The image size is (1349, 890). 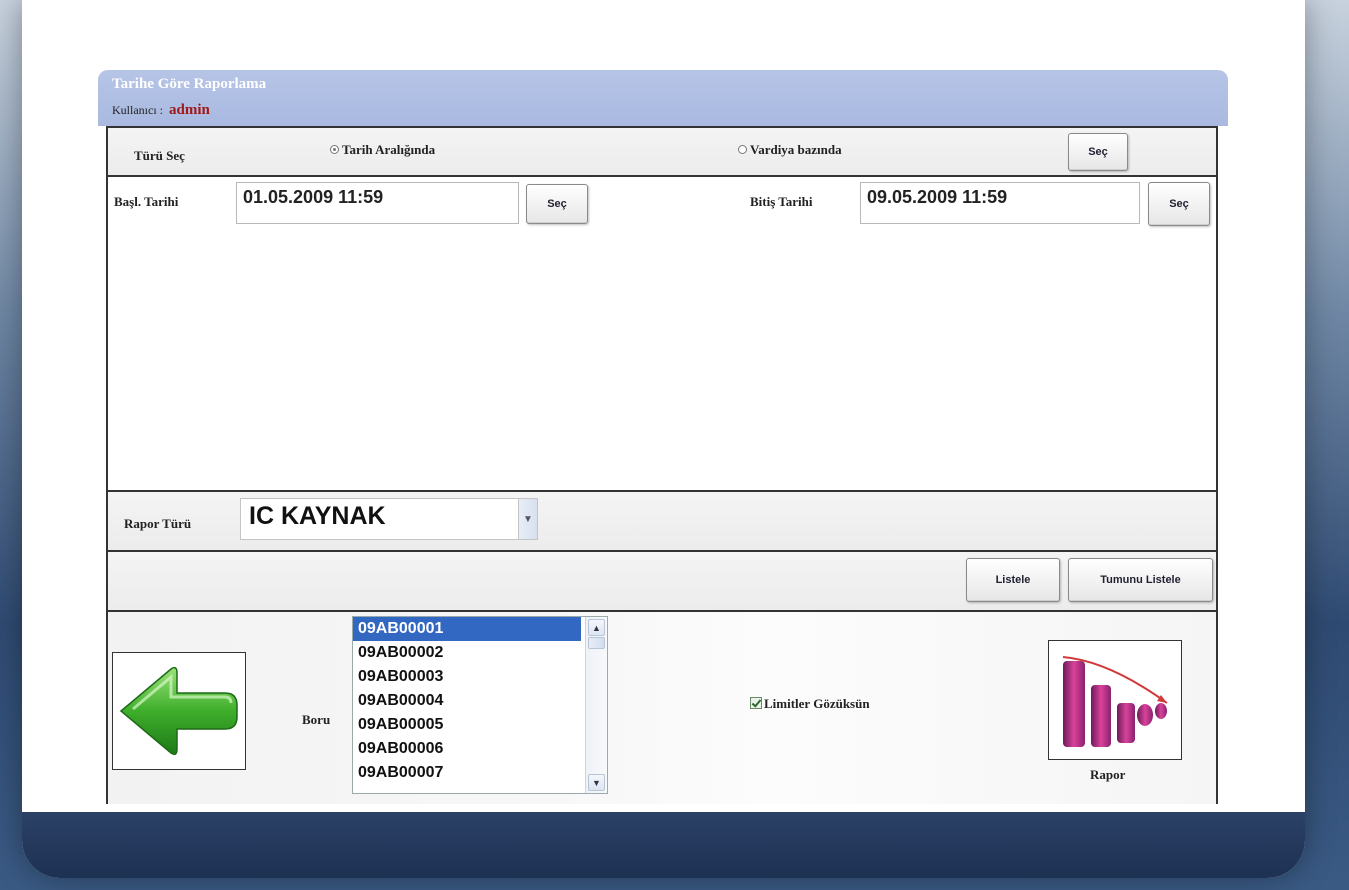 I want to click on list-item: 09AB00001, so click(x=467, y=629).